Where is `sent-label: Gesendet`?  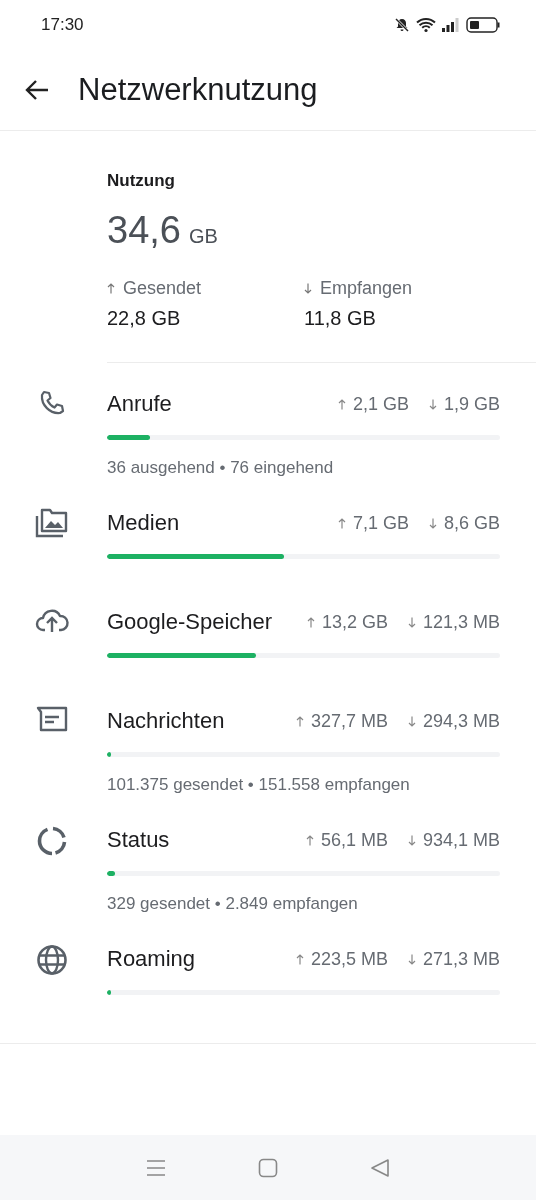 sent-label: Gesendet is located at coordinates (162, 288).